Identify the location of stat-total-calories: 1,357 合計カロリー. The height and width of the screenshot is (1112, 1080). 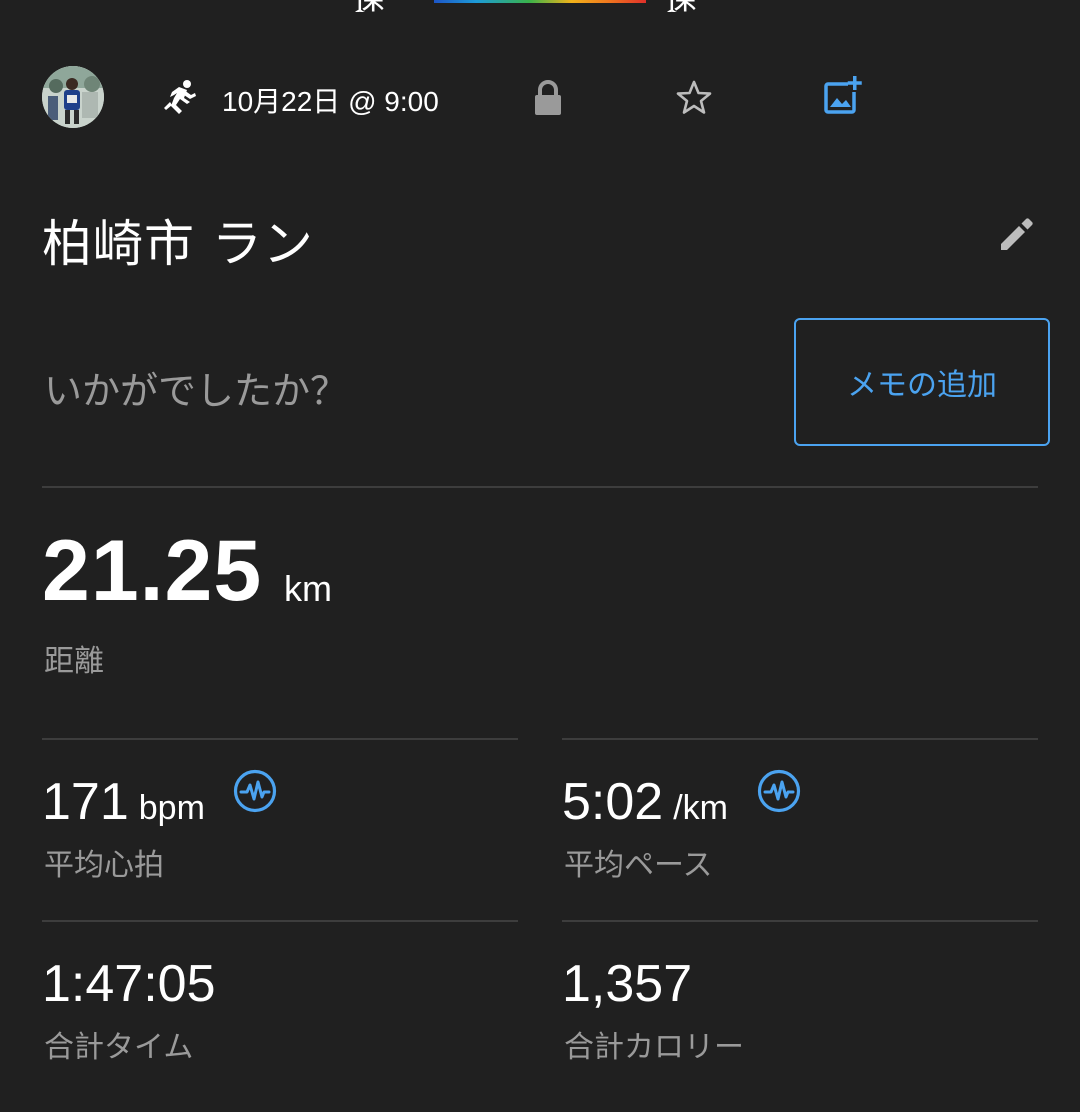
(800, 994).